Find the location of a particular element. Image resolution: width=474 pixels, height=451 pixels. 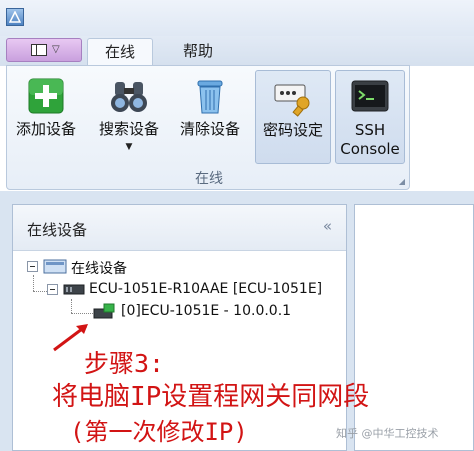

watermark: 知乎 @中华工控技术 is located at coordinates (387, 433).